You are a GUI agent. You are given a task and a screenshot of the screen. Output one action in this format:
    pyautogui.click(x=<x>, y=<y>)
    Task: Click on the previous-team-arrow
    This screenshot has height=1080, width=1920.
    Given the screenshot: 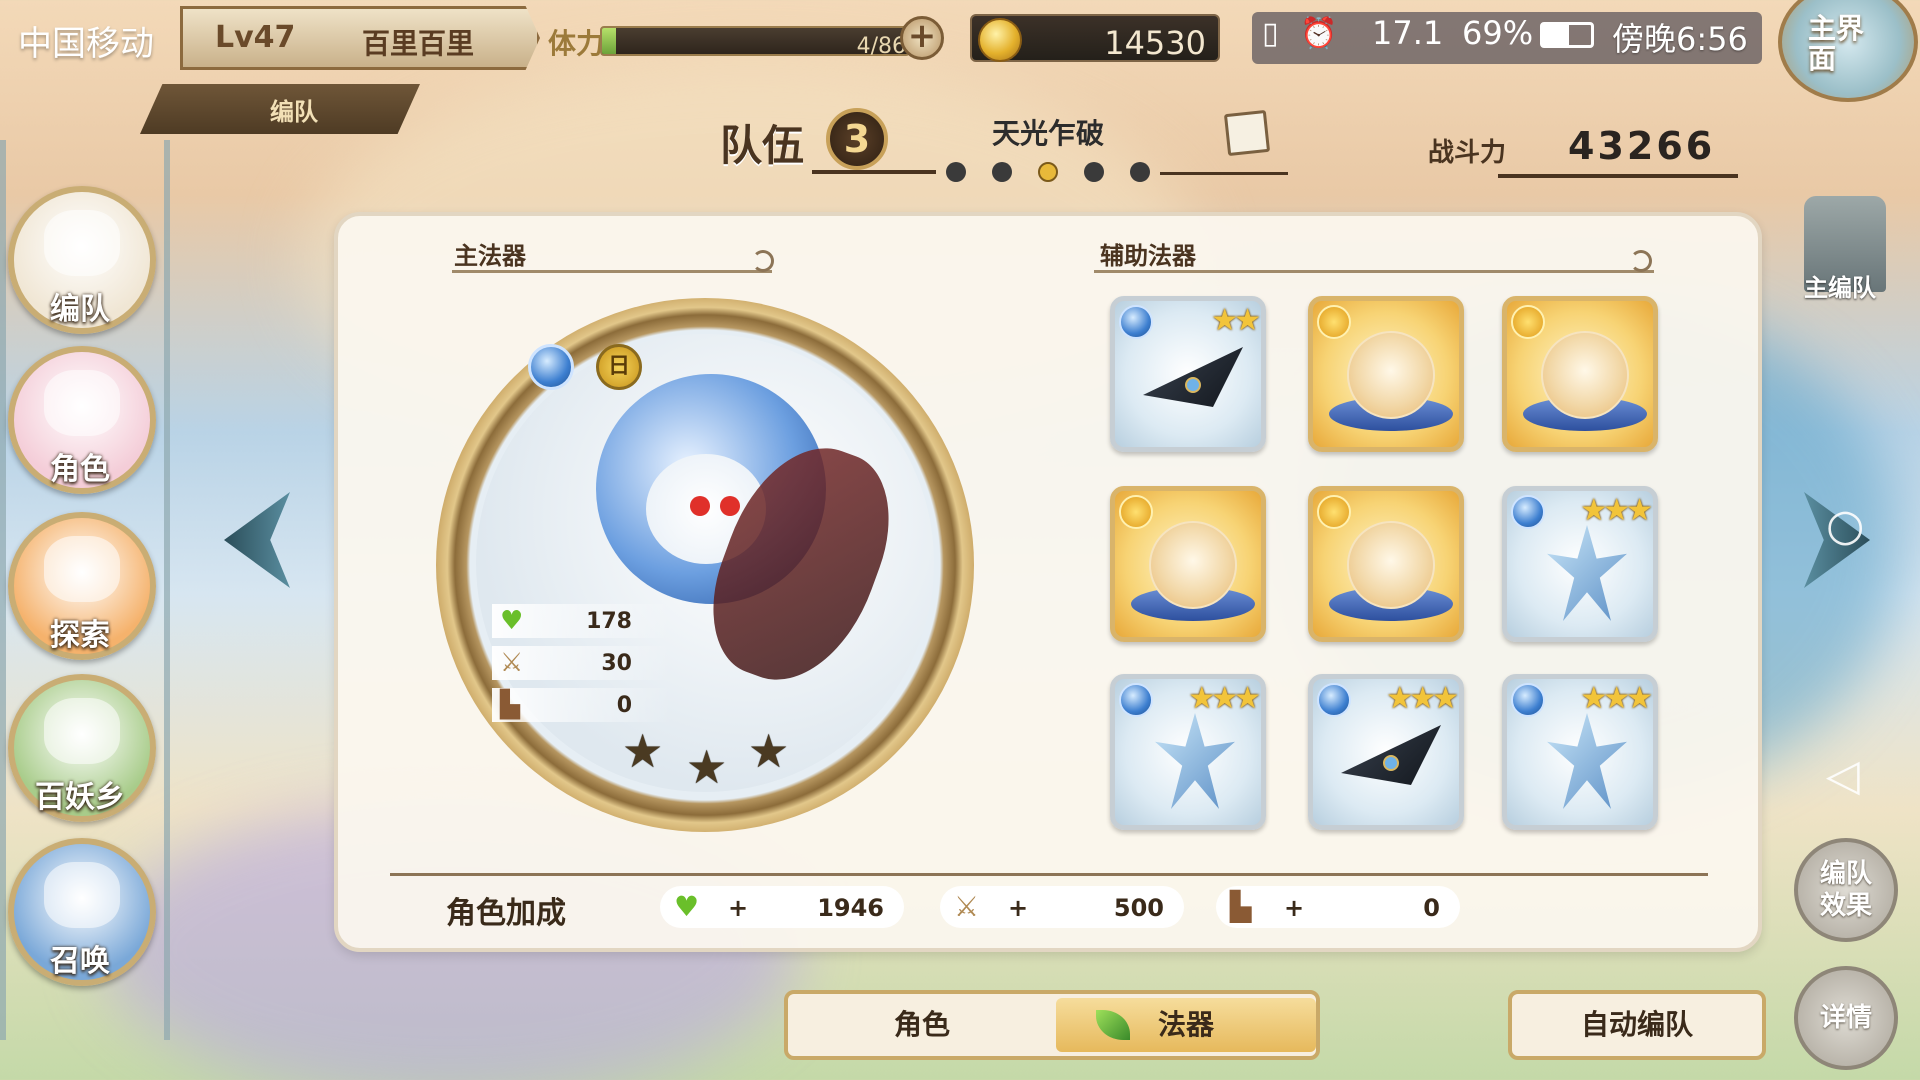 What is the action you would take?
    pyautogui.click(x=257, y=540)
    